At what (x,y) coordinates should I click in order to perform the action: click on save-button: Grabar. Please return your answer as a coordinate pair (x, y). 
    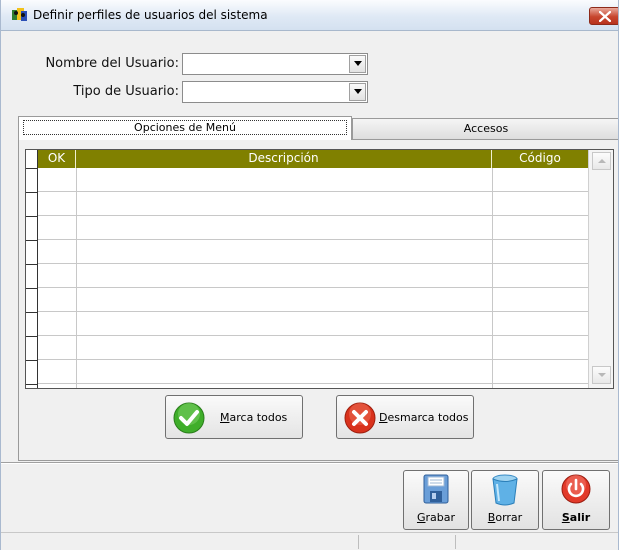
    Looking at the image, I should click on (436, 500).